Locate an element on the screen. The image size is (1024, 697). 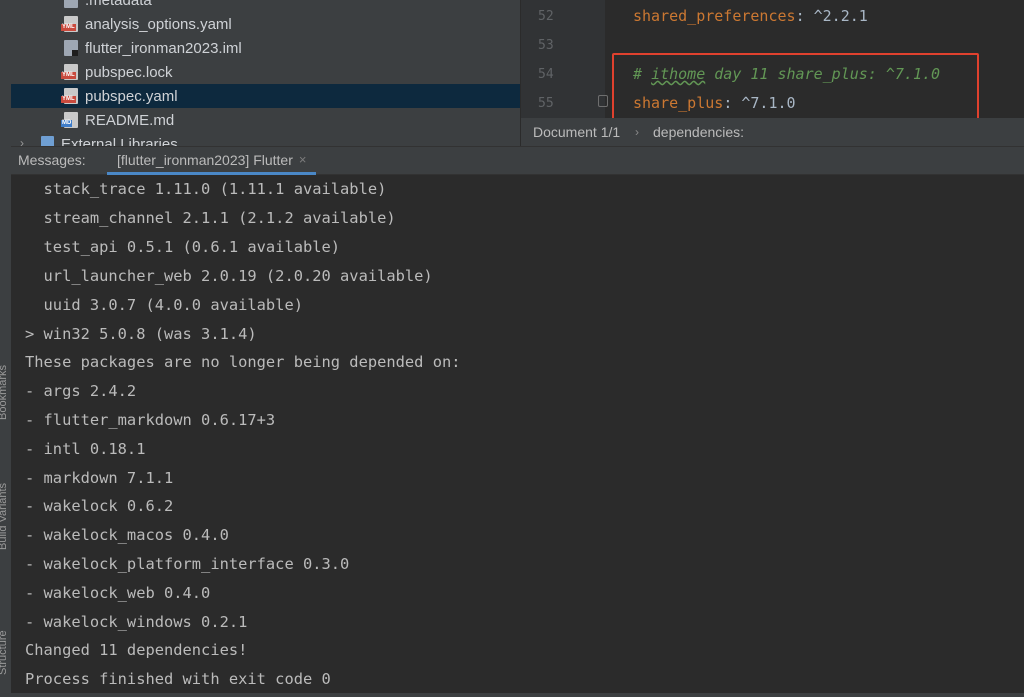
breadcrumb-document: Document 1/1 is located at coordinates (576, 132).